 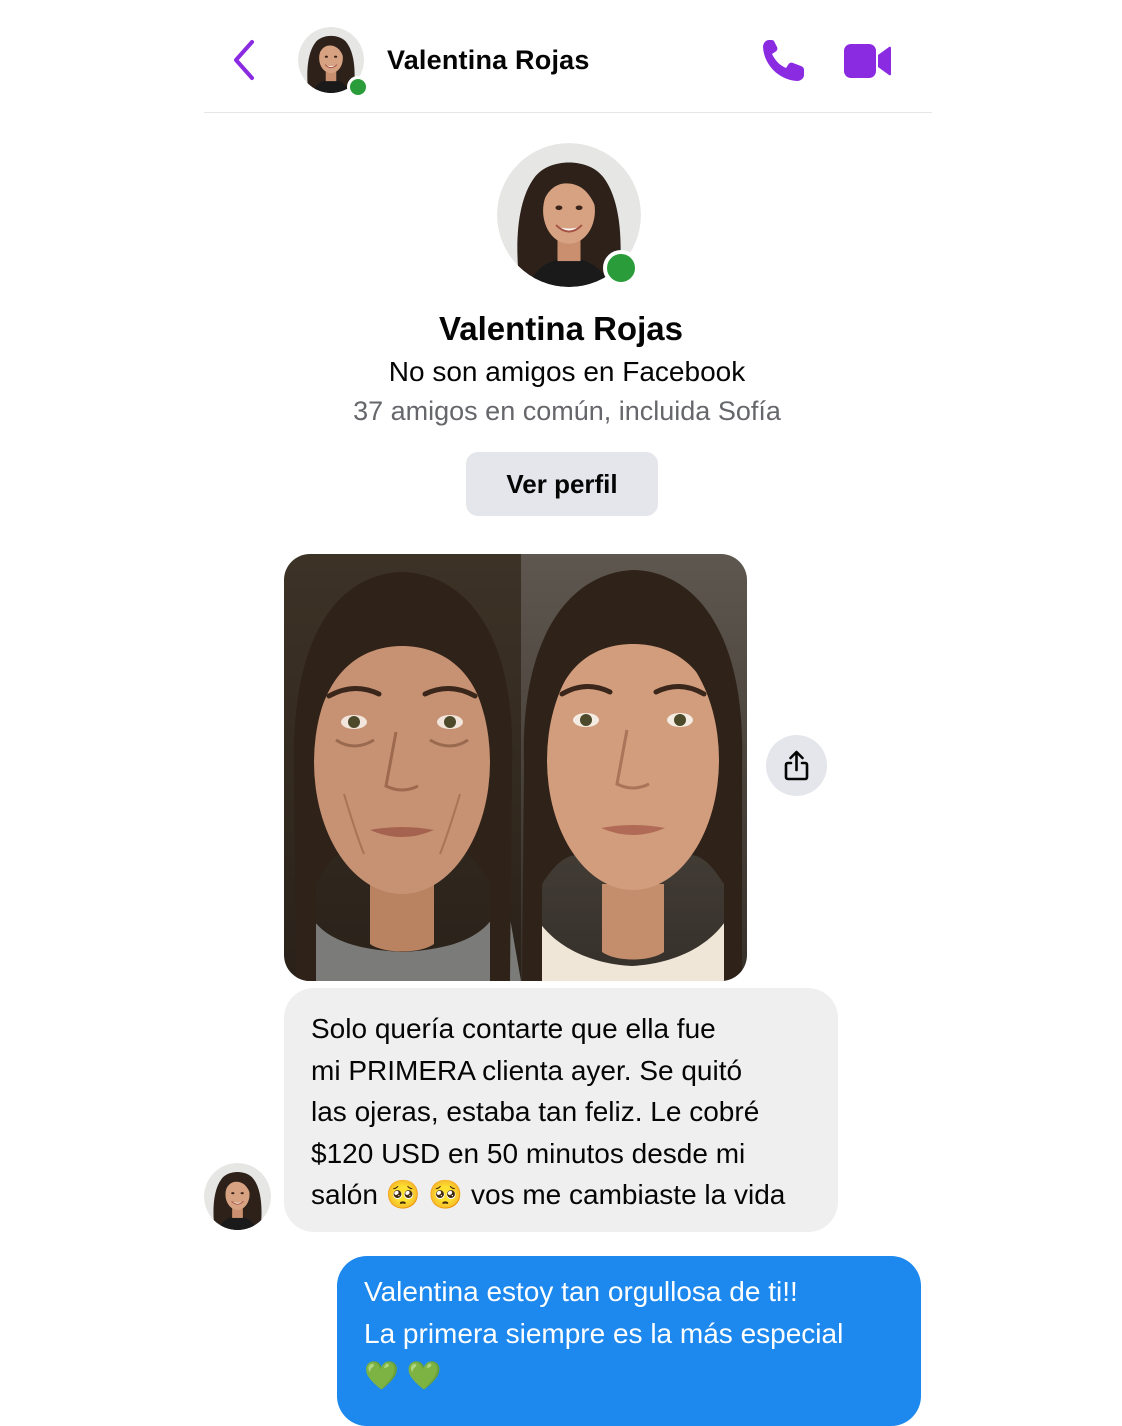 I want to click on video-camera-icon, so click(x=867, y=61).